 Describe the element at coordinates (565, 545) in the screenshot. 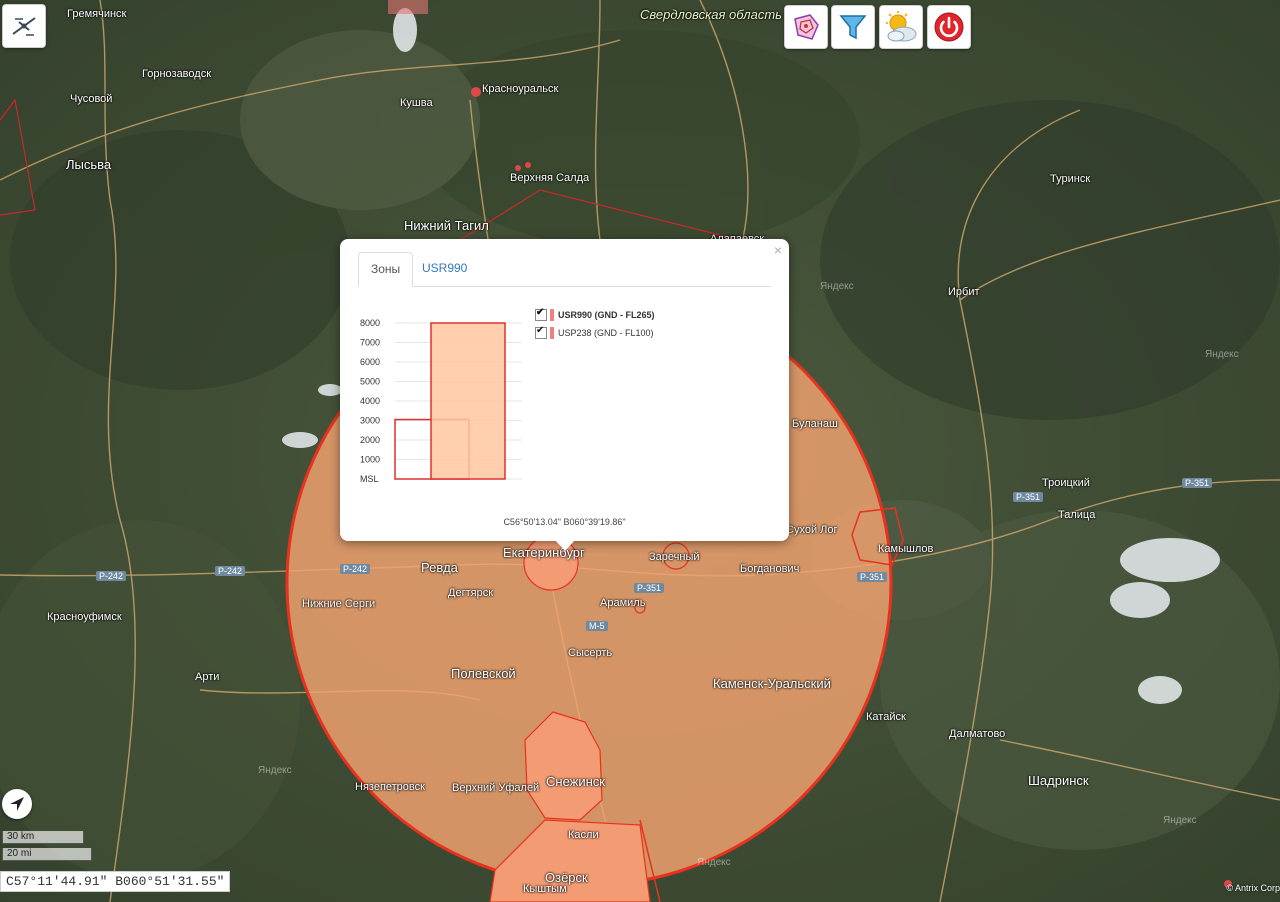

I see `popup-pointer` at that location.